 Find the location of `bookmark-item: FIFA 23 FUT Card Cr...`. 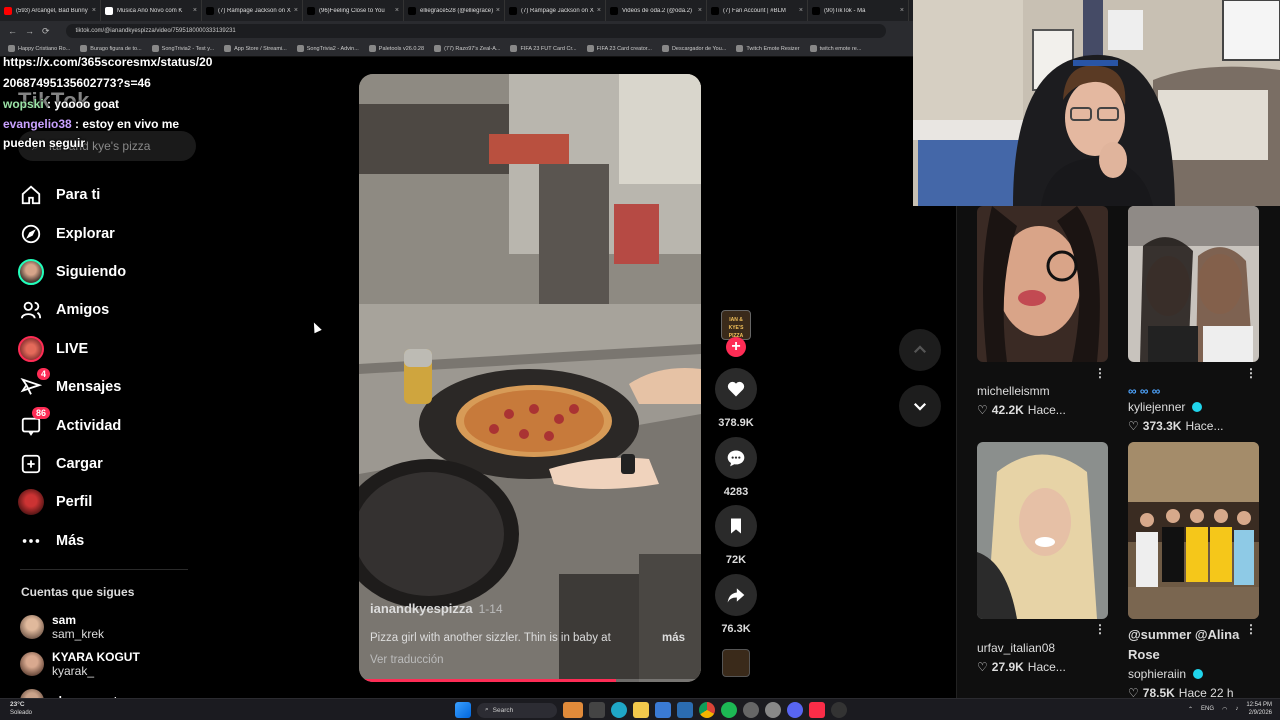

bookmark-item: FIFA 23 FUT Card Cr... is located at coordinates (543, 48).